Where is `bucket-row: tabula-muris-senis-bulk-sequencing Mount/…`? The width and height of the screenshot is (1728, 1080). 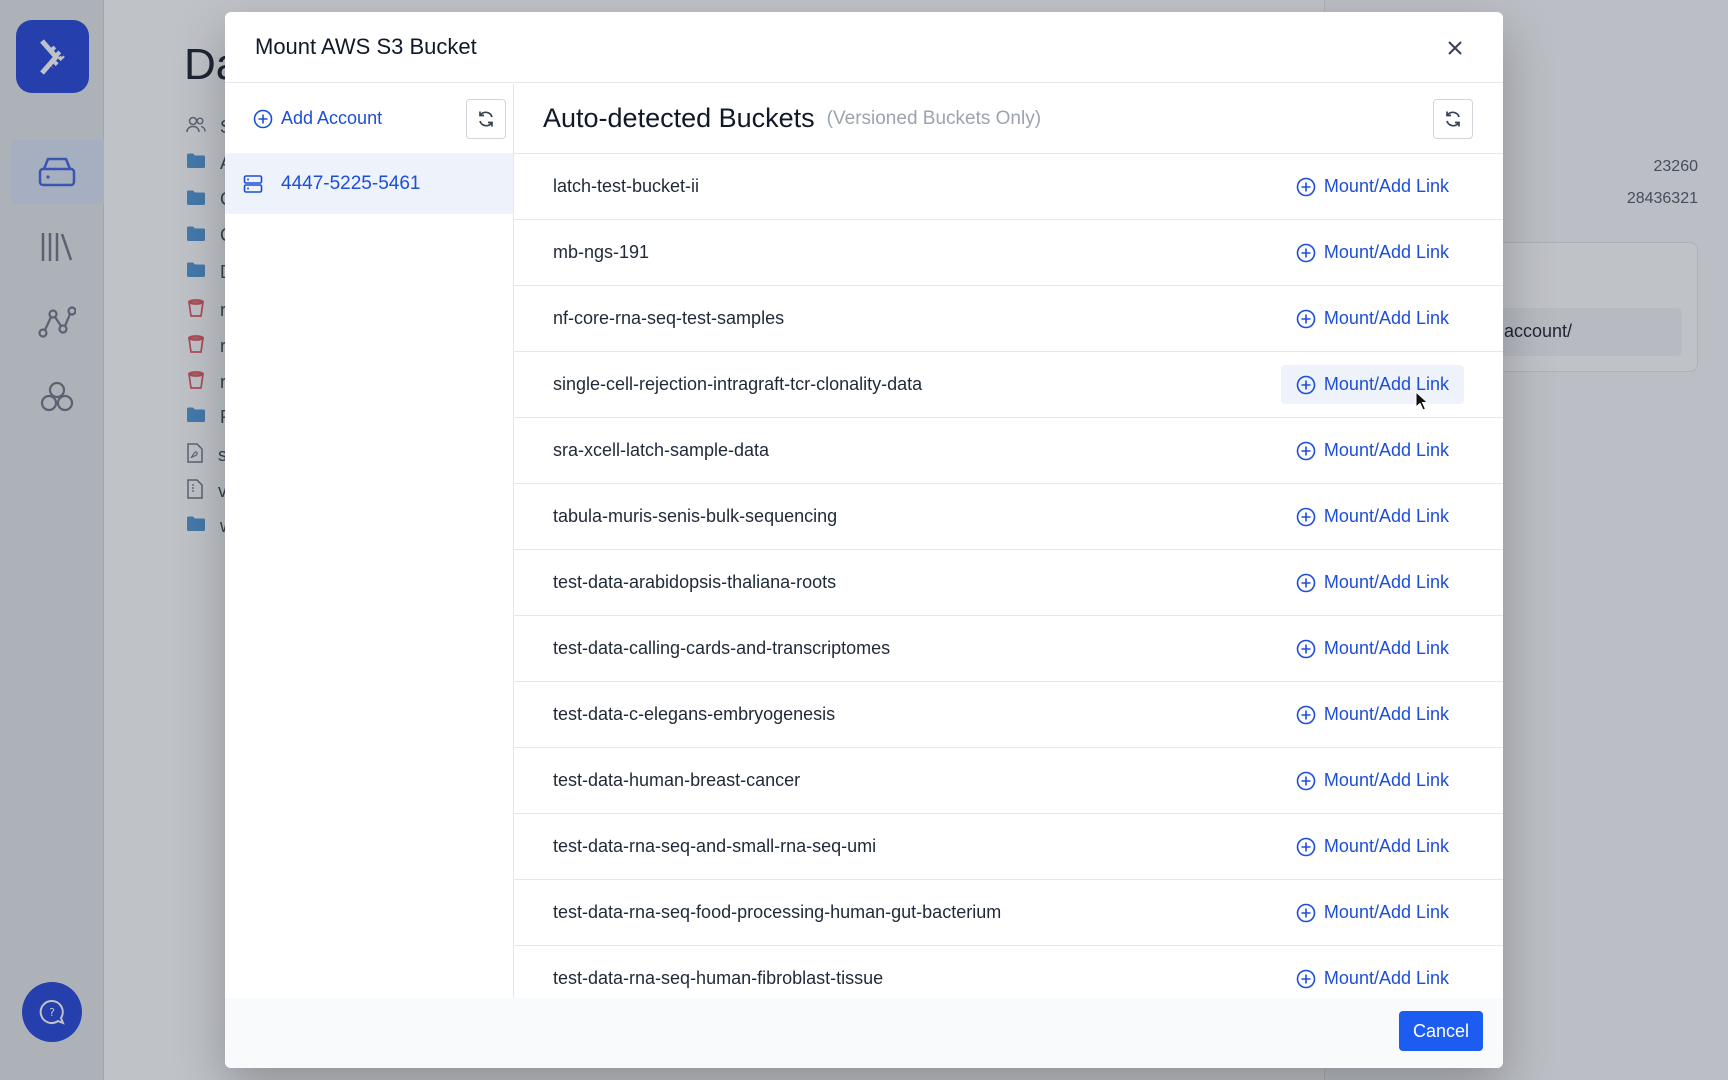 bucket-row: tabula-muris-senis-bulk-sequencing Mount/… is located at coordinates (1008, 517).